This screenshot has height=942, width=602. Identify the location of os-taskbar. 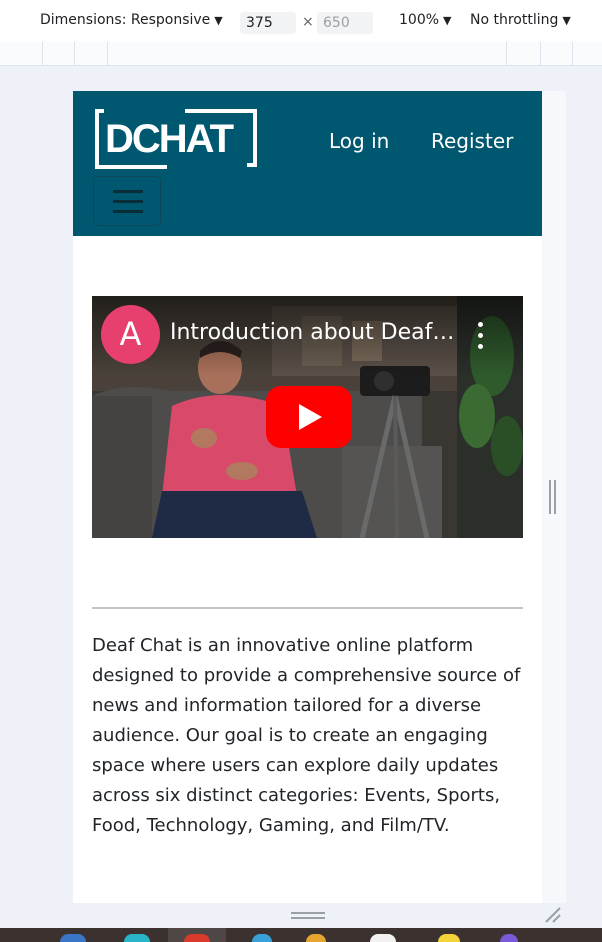
(301, 935).